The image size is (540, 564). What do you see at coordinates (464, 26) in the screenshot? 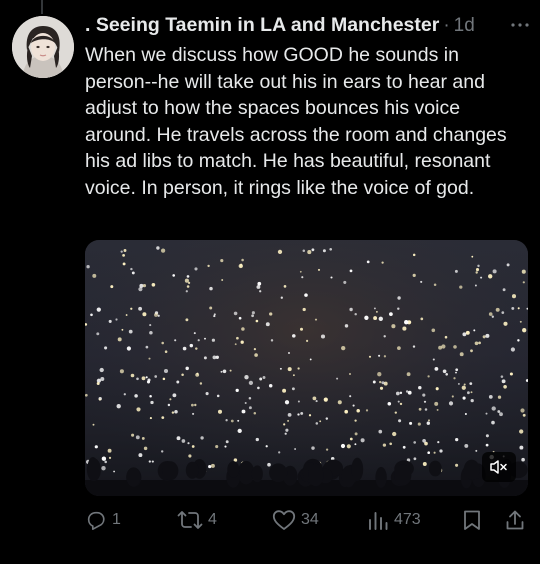
I see `timestamp: 1d` at bounding box center [464, 26].